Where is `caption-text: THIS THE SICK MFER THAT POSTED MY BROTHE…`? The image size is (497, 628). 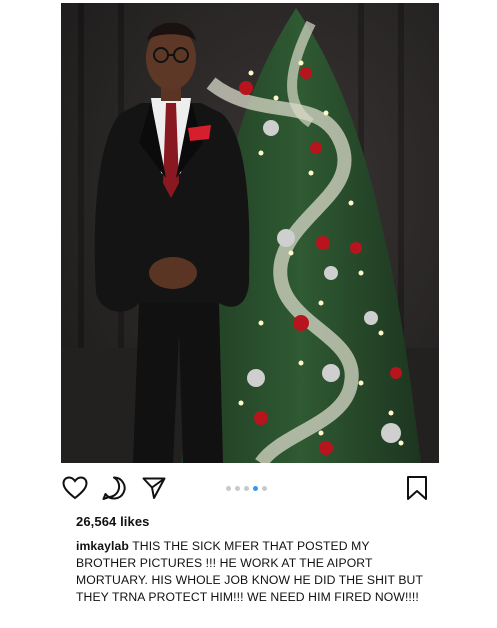
caption-text: THIS THE SICK MFER THAT POSTED MY BROTHE… is located at coordinates (249, 571).